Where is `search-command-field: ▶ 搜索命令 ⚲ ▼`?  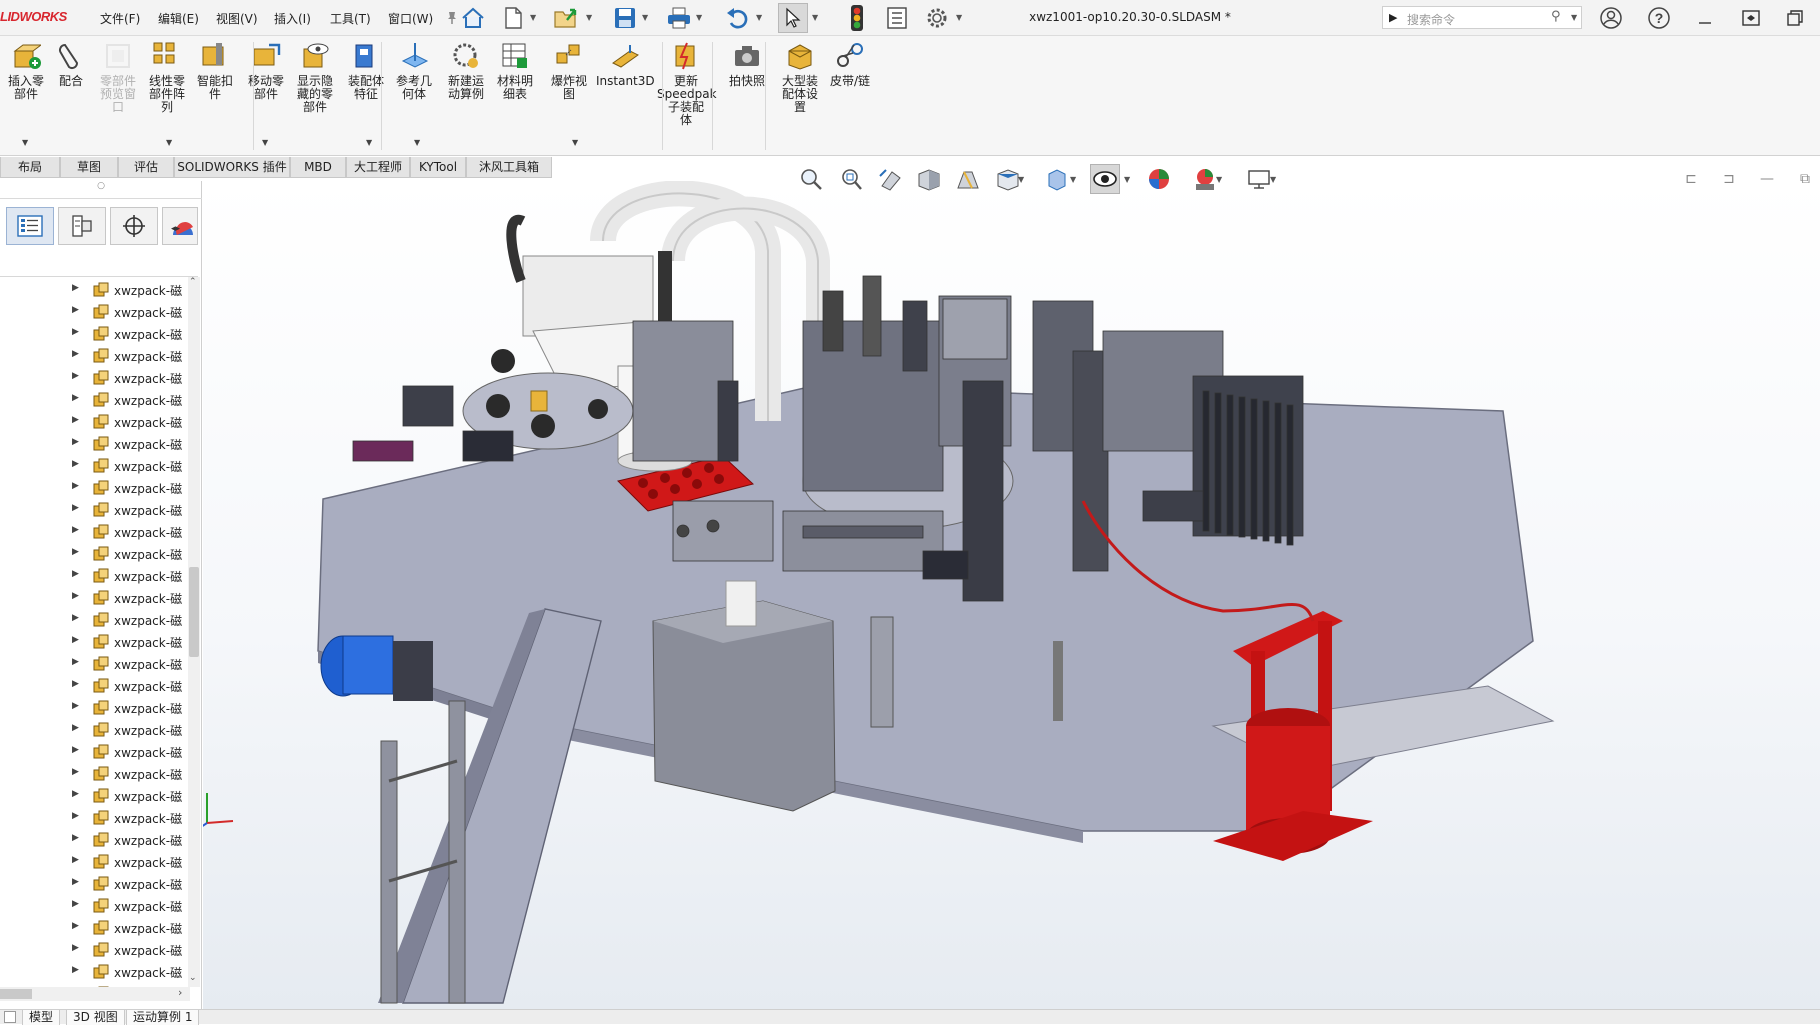
search-command-field: ▶ 搜索命令 ⚲ ▼ is located at coordinates (1482, 17).